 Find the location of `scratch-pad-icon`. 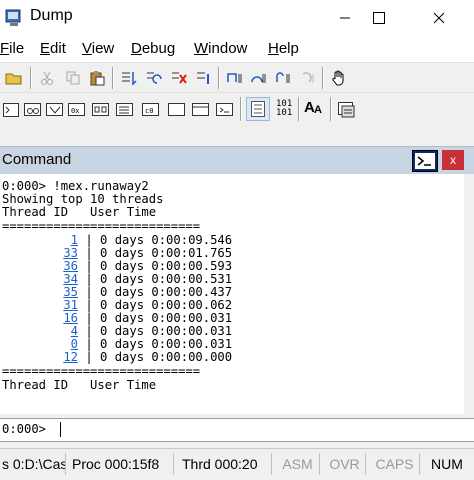

scratch-pad-icon is located at coordinates (177, 110).